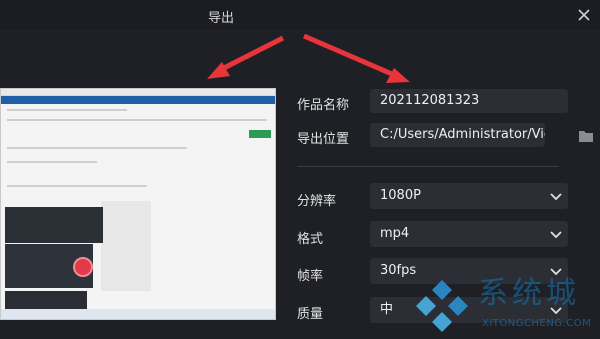 This screenshot has height=339, width=600. What do you see at coordinates (537, 323) in the screenshot?
I see `watermark-subtext: XITONGCHENG.COM` at bounding box center [537, 323].